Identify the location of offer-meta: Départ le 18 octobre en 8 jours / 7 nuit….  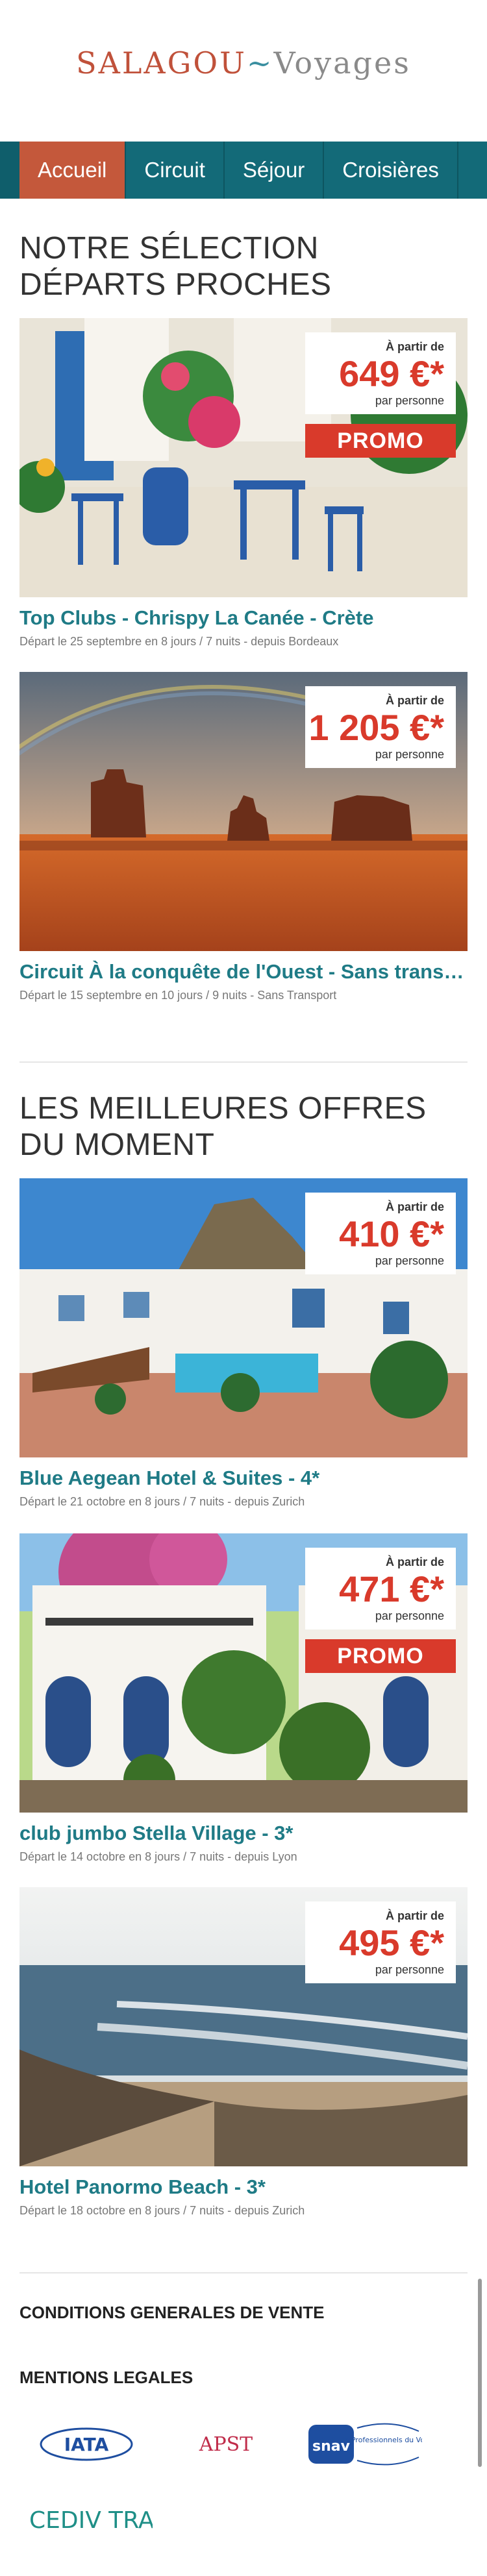
(162, 2210).